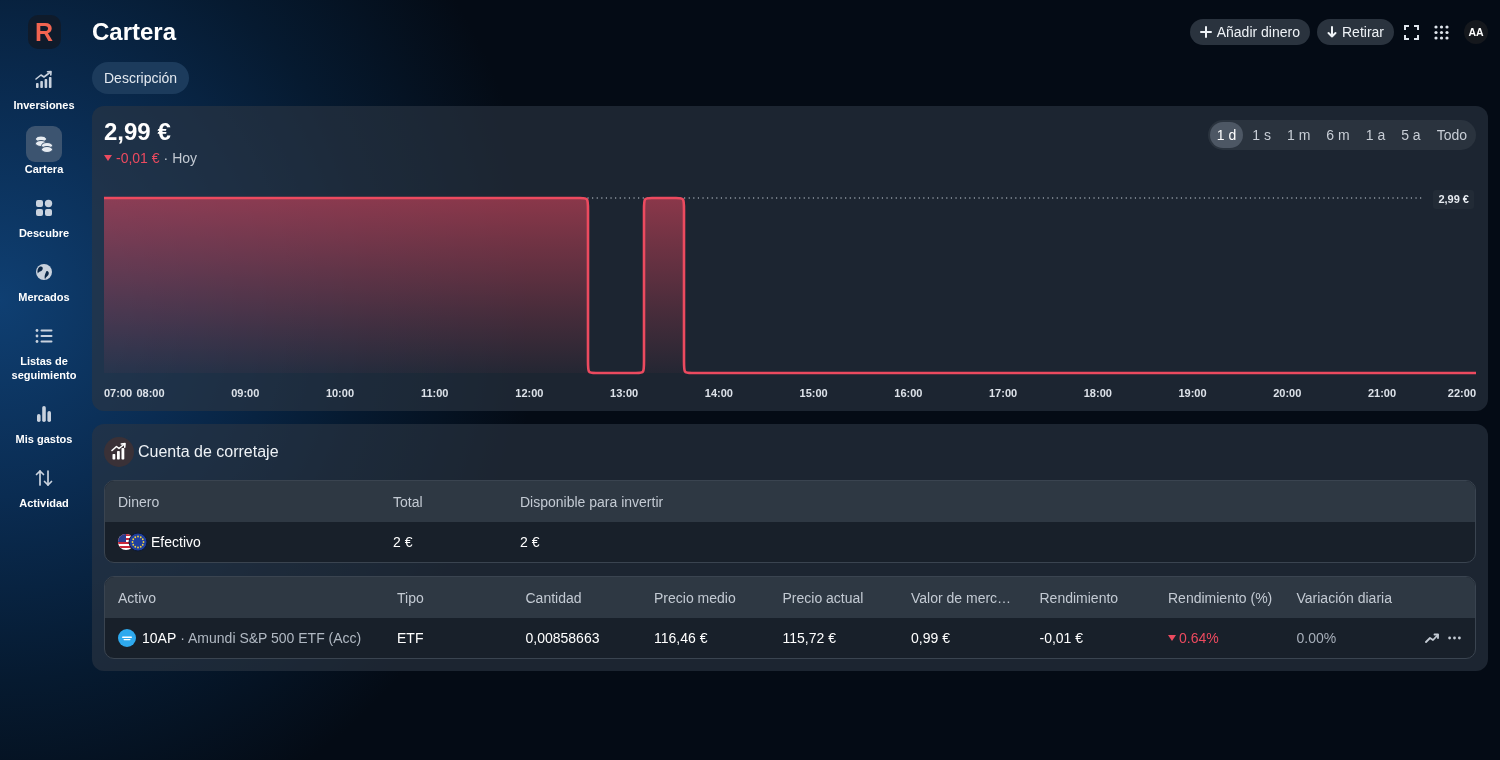 This screenshot has height=760, width=1500. I want to click on time-label: 18:00, so click(1097, 393).